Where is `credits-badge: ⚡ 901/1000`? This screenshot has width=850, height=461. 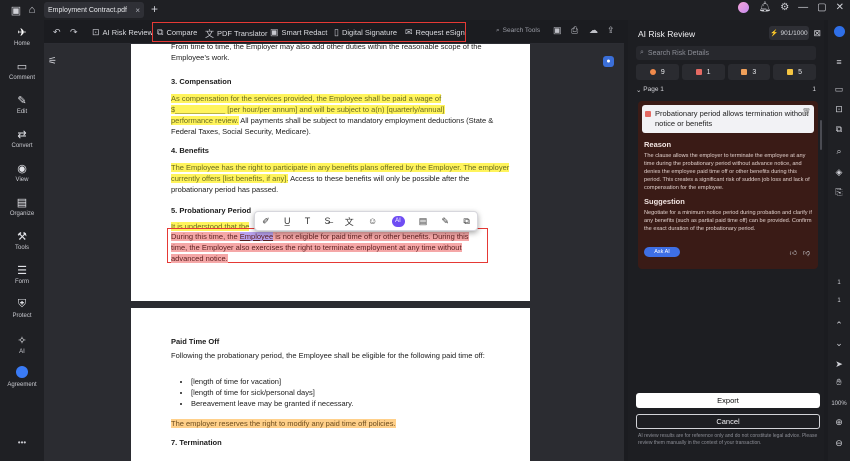 credits-badge: ⚡ 901/1000 is located at coordinates (789, 33).